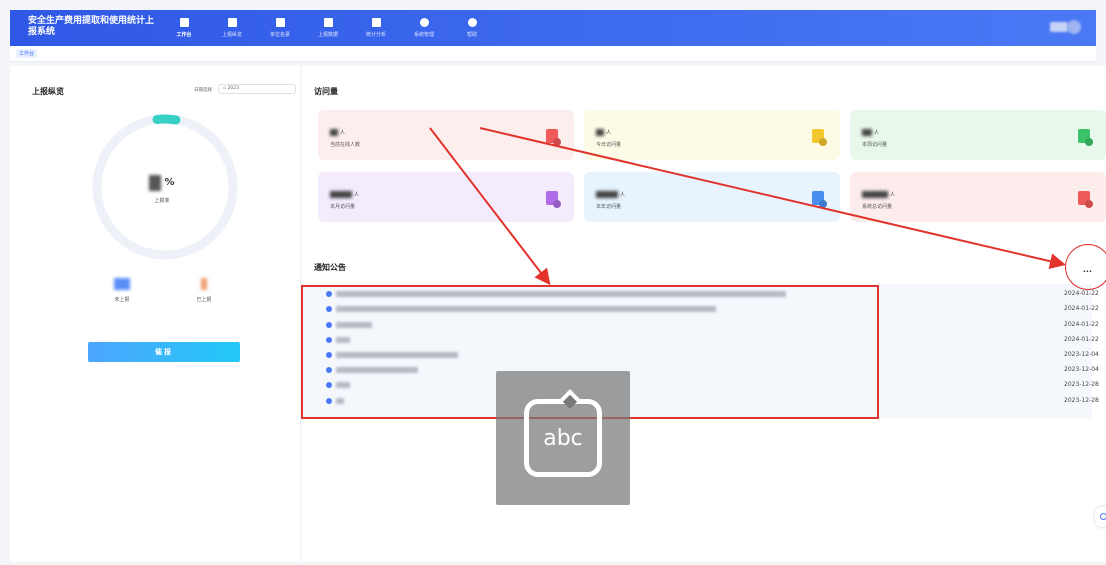 Image resolution: width=1106 pixels, height=565 pixels. What do you see at coordinates (1074, 27) in the screenshot?
I see `avatar-icon` at bounding box center [1074, 27].